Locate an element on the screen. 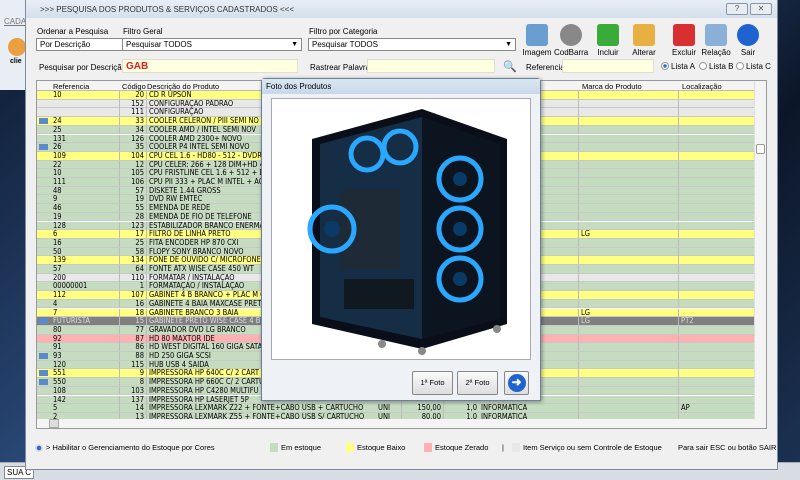 The image size is (800, 480). cell-ref: 550 is located at coordinates (85, 382).